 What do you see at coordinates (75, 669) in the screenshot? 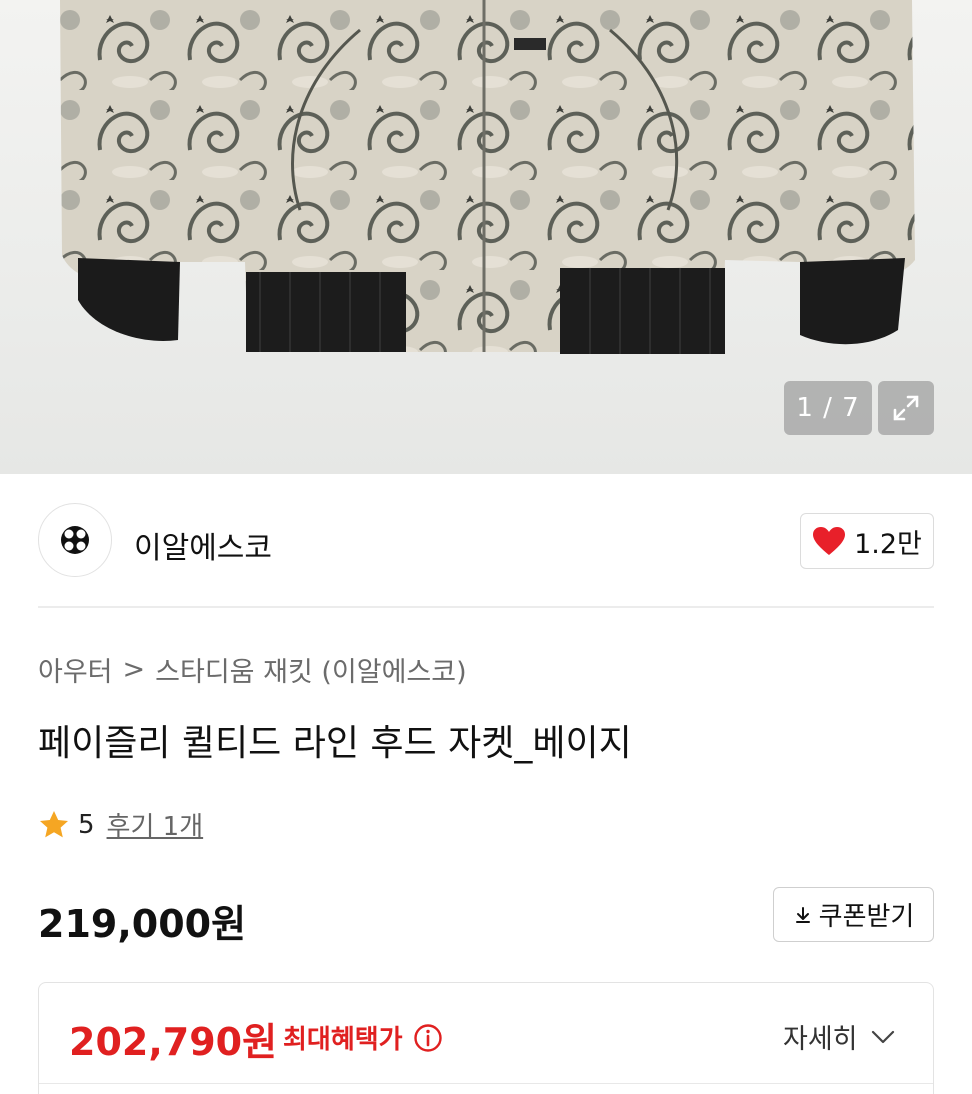
I see `breadcrumb-category: 아우터` at bounding box center [75, 669].